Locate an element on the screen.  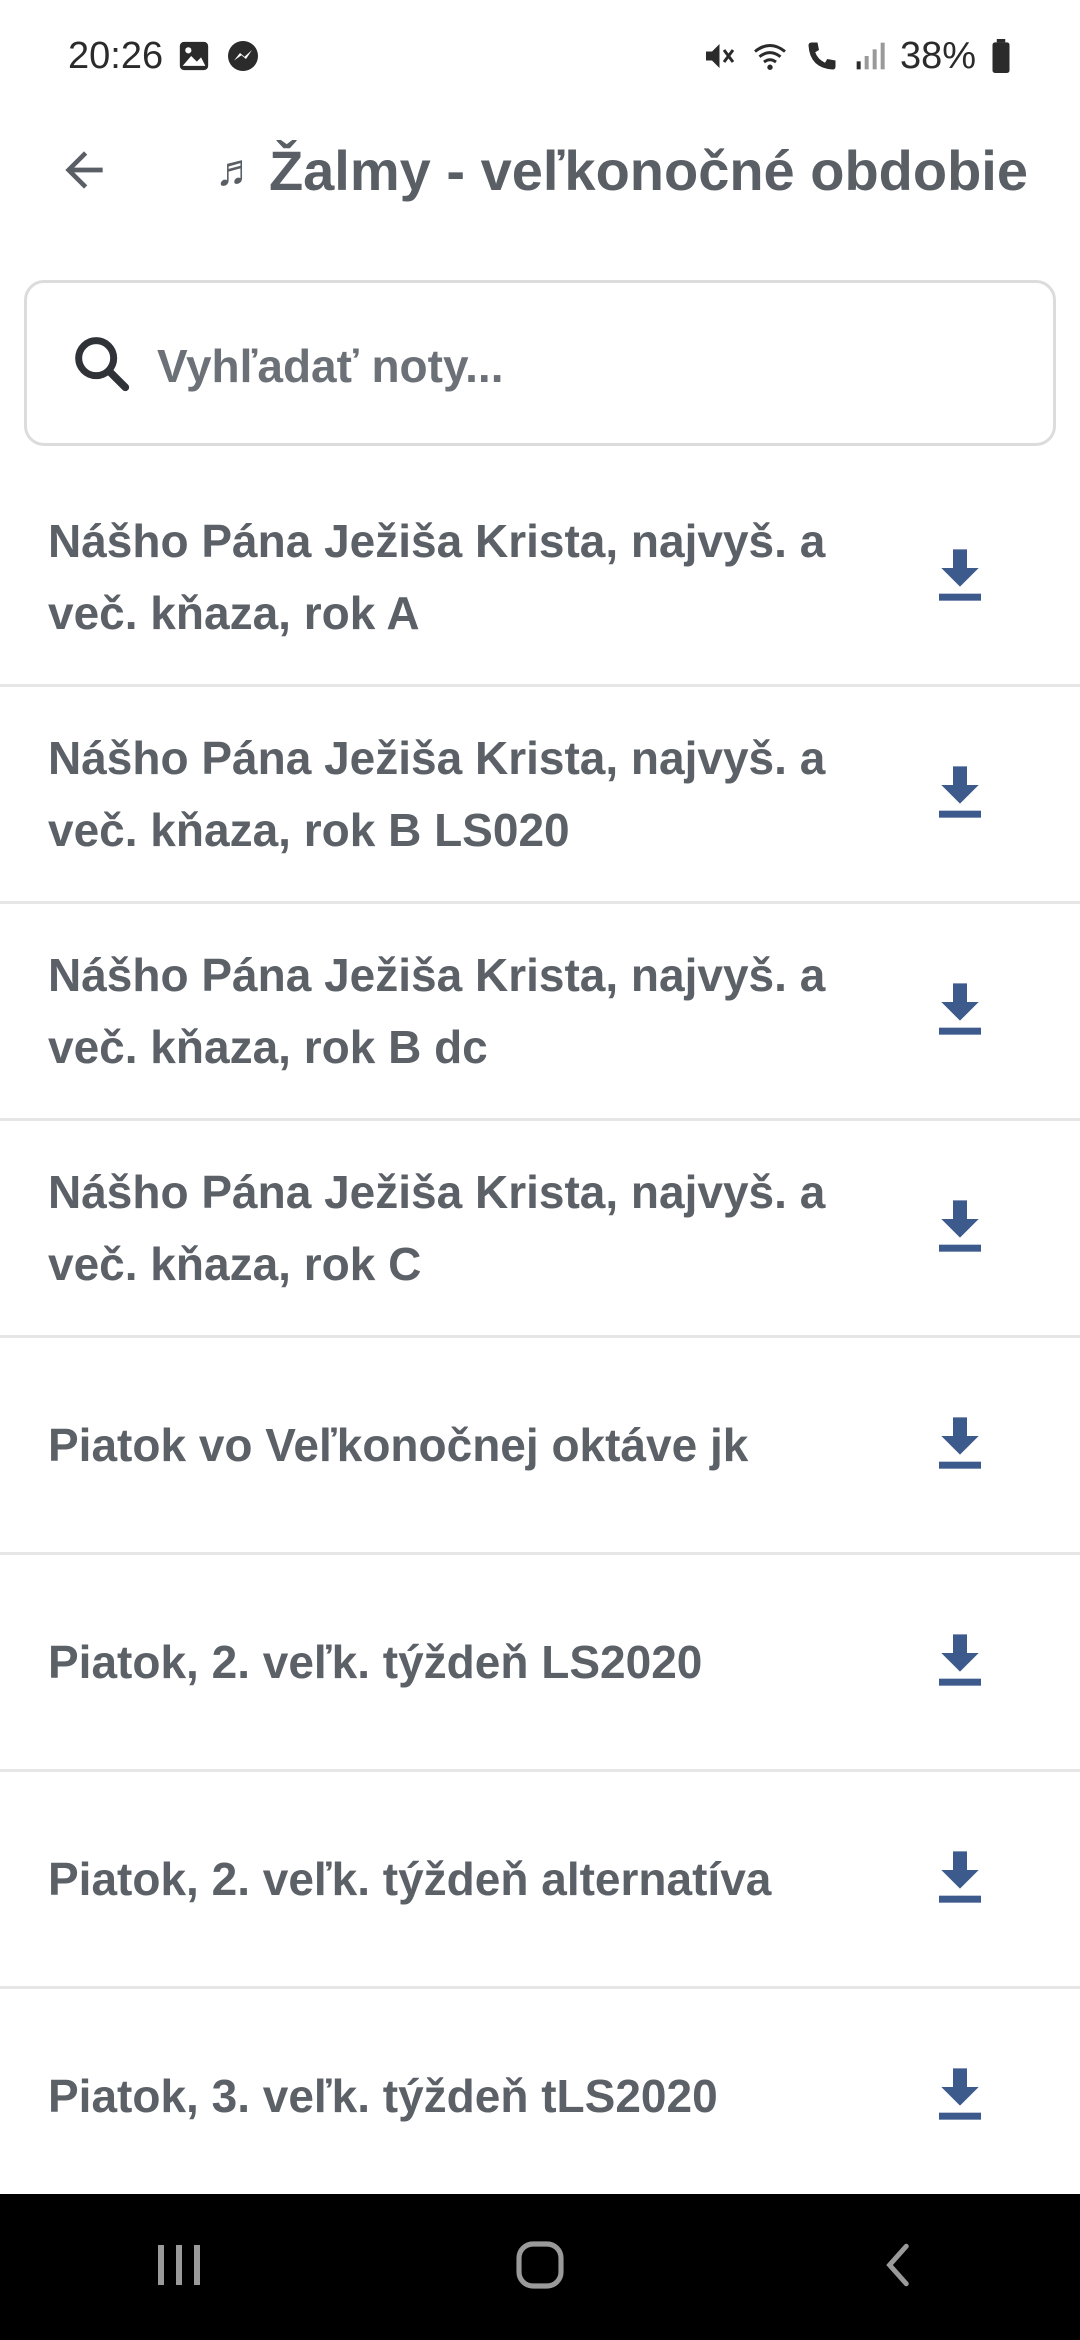
status-right: 38% is located at coordinates (856, 56).